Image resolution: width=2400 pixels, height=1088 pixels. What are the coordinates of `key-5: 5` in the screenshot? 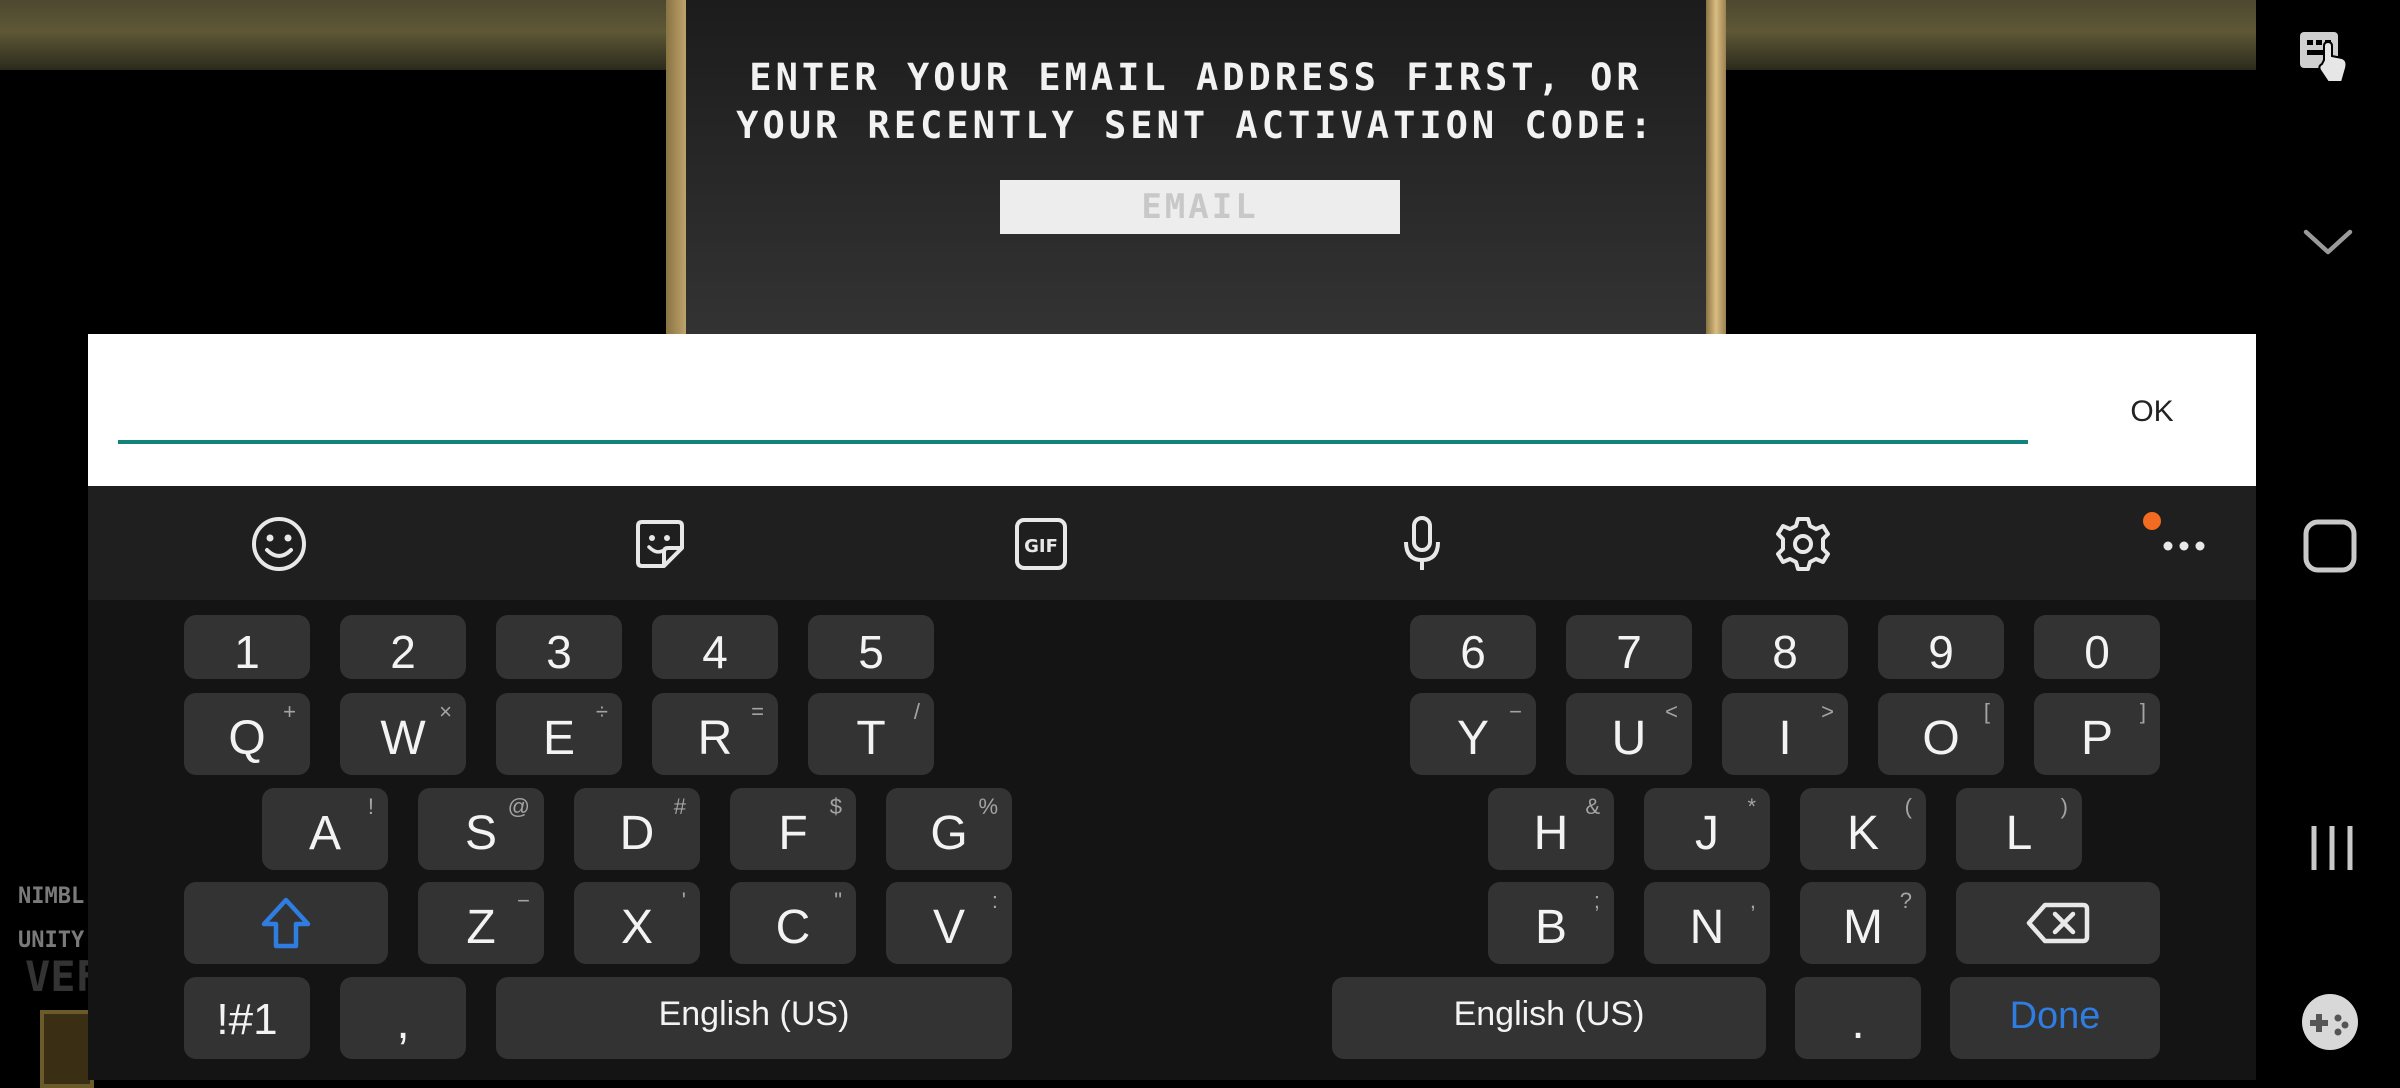 It's located at (871, 647).